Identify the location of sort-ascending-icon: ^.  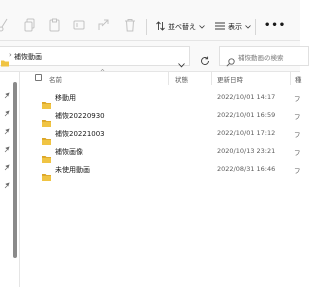
(103, 72).